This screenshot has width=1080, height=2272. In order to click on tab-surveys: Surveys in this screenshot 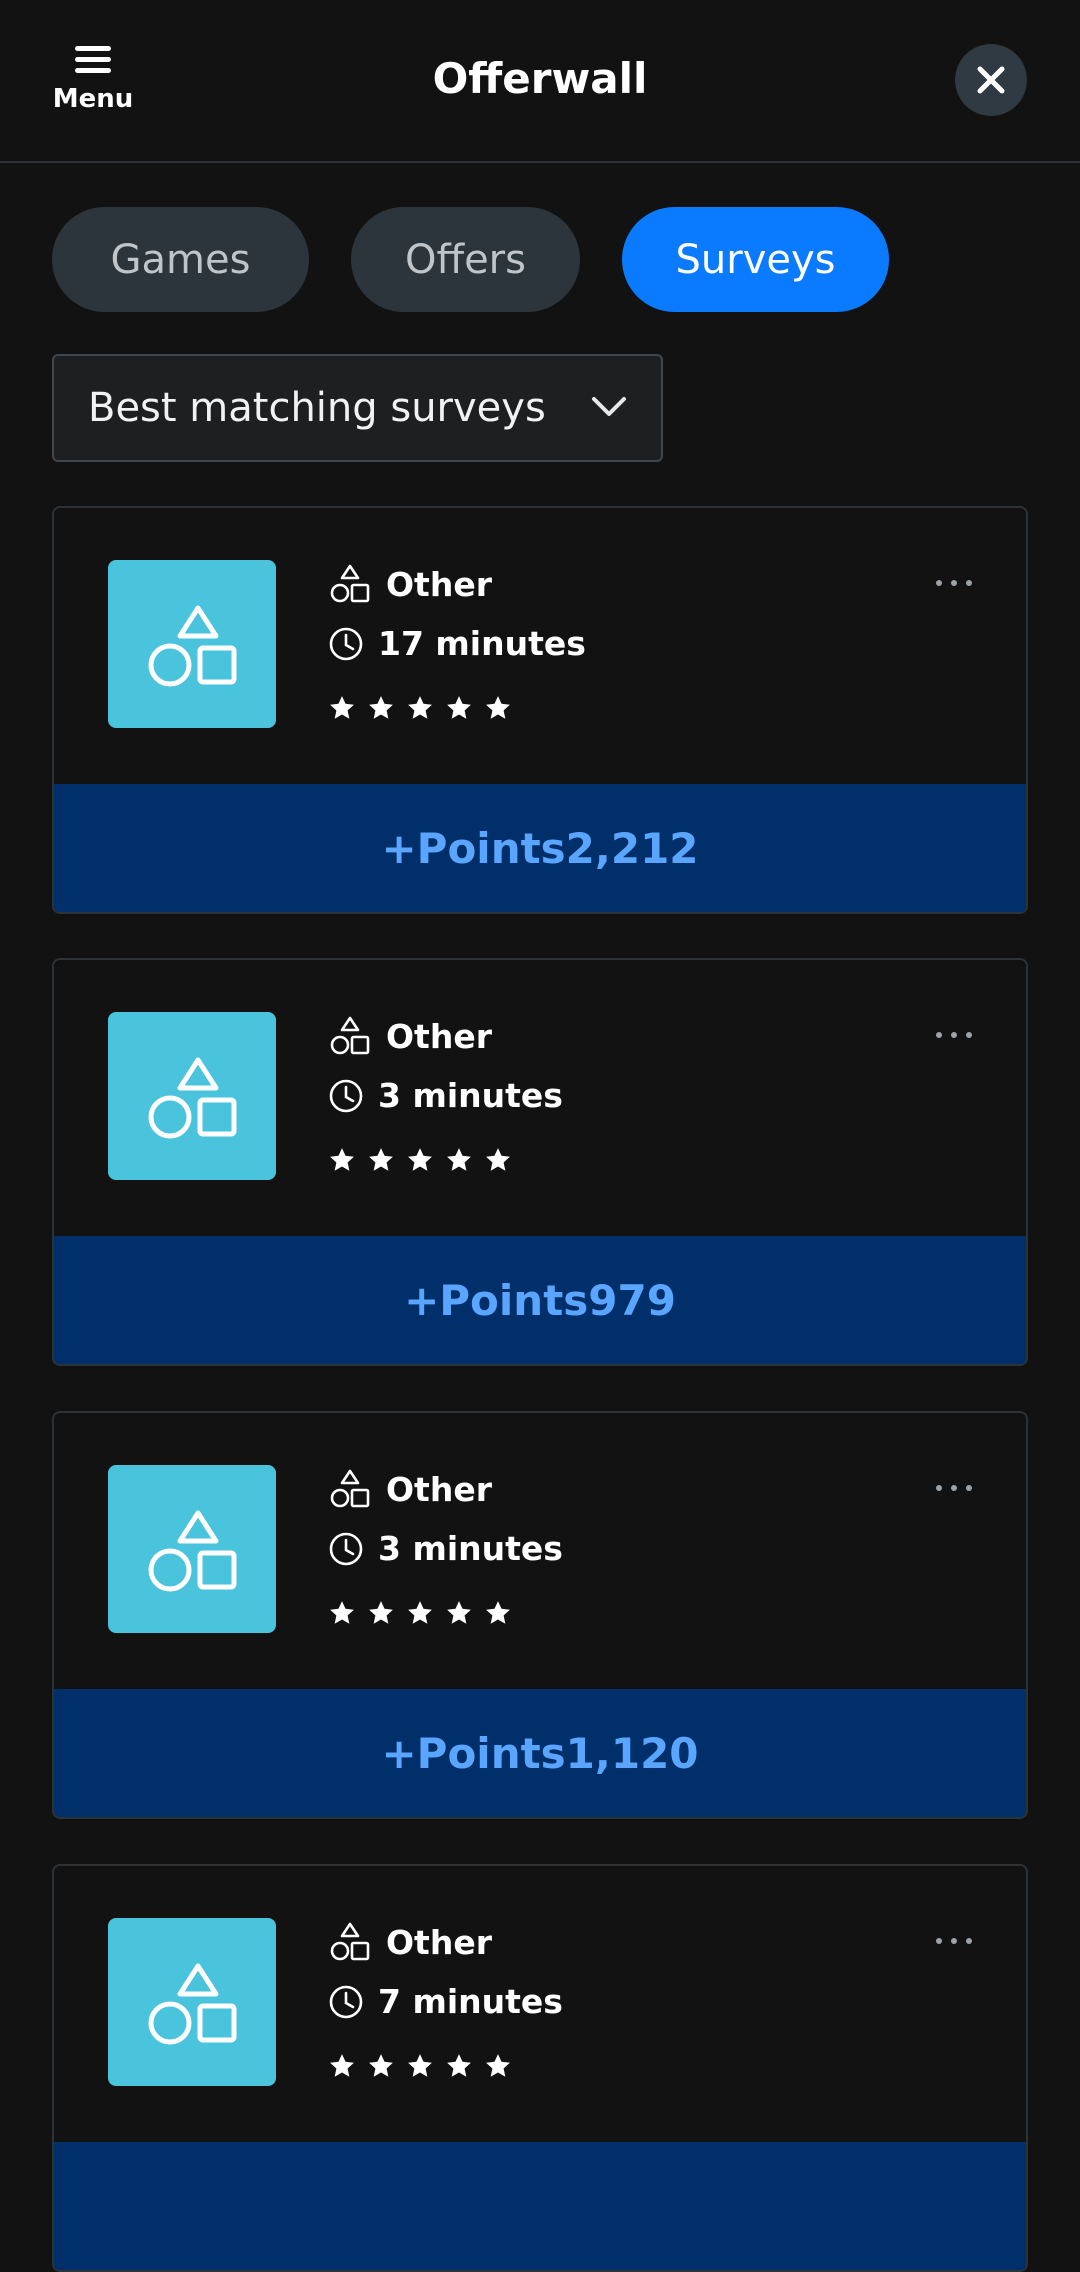, I will do `click(755, 259)`.